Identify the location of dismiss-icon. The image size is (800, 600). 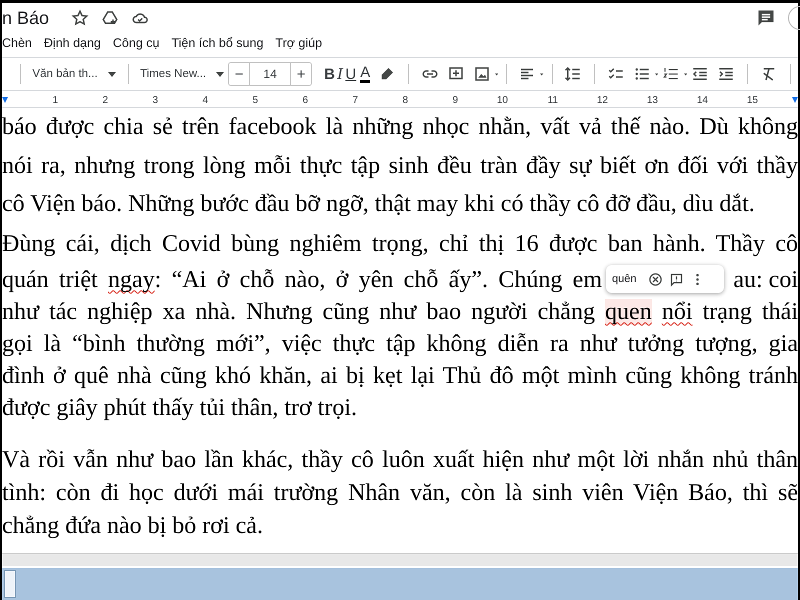
(656, 279).